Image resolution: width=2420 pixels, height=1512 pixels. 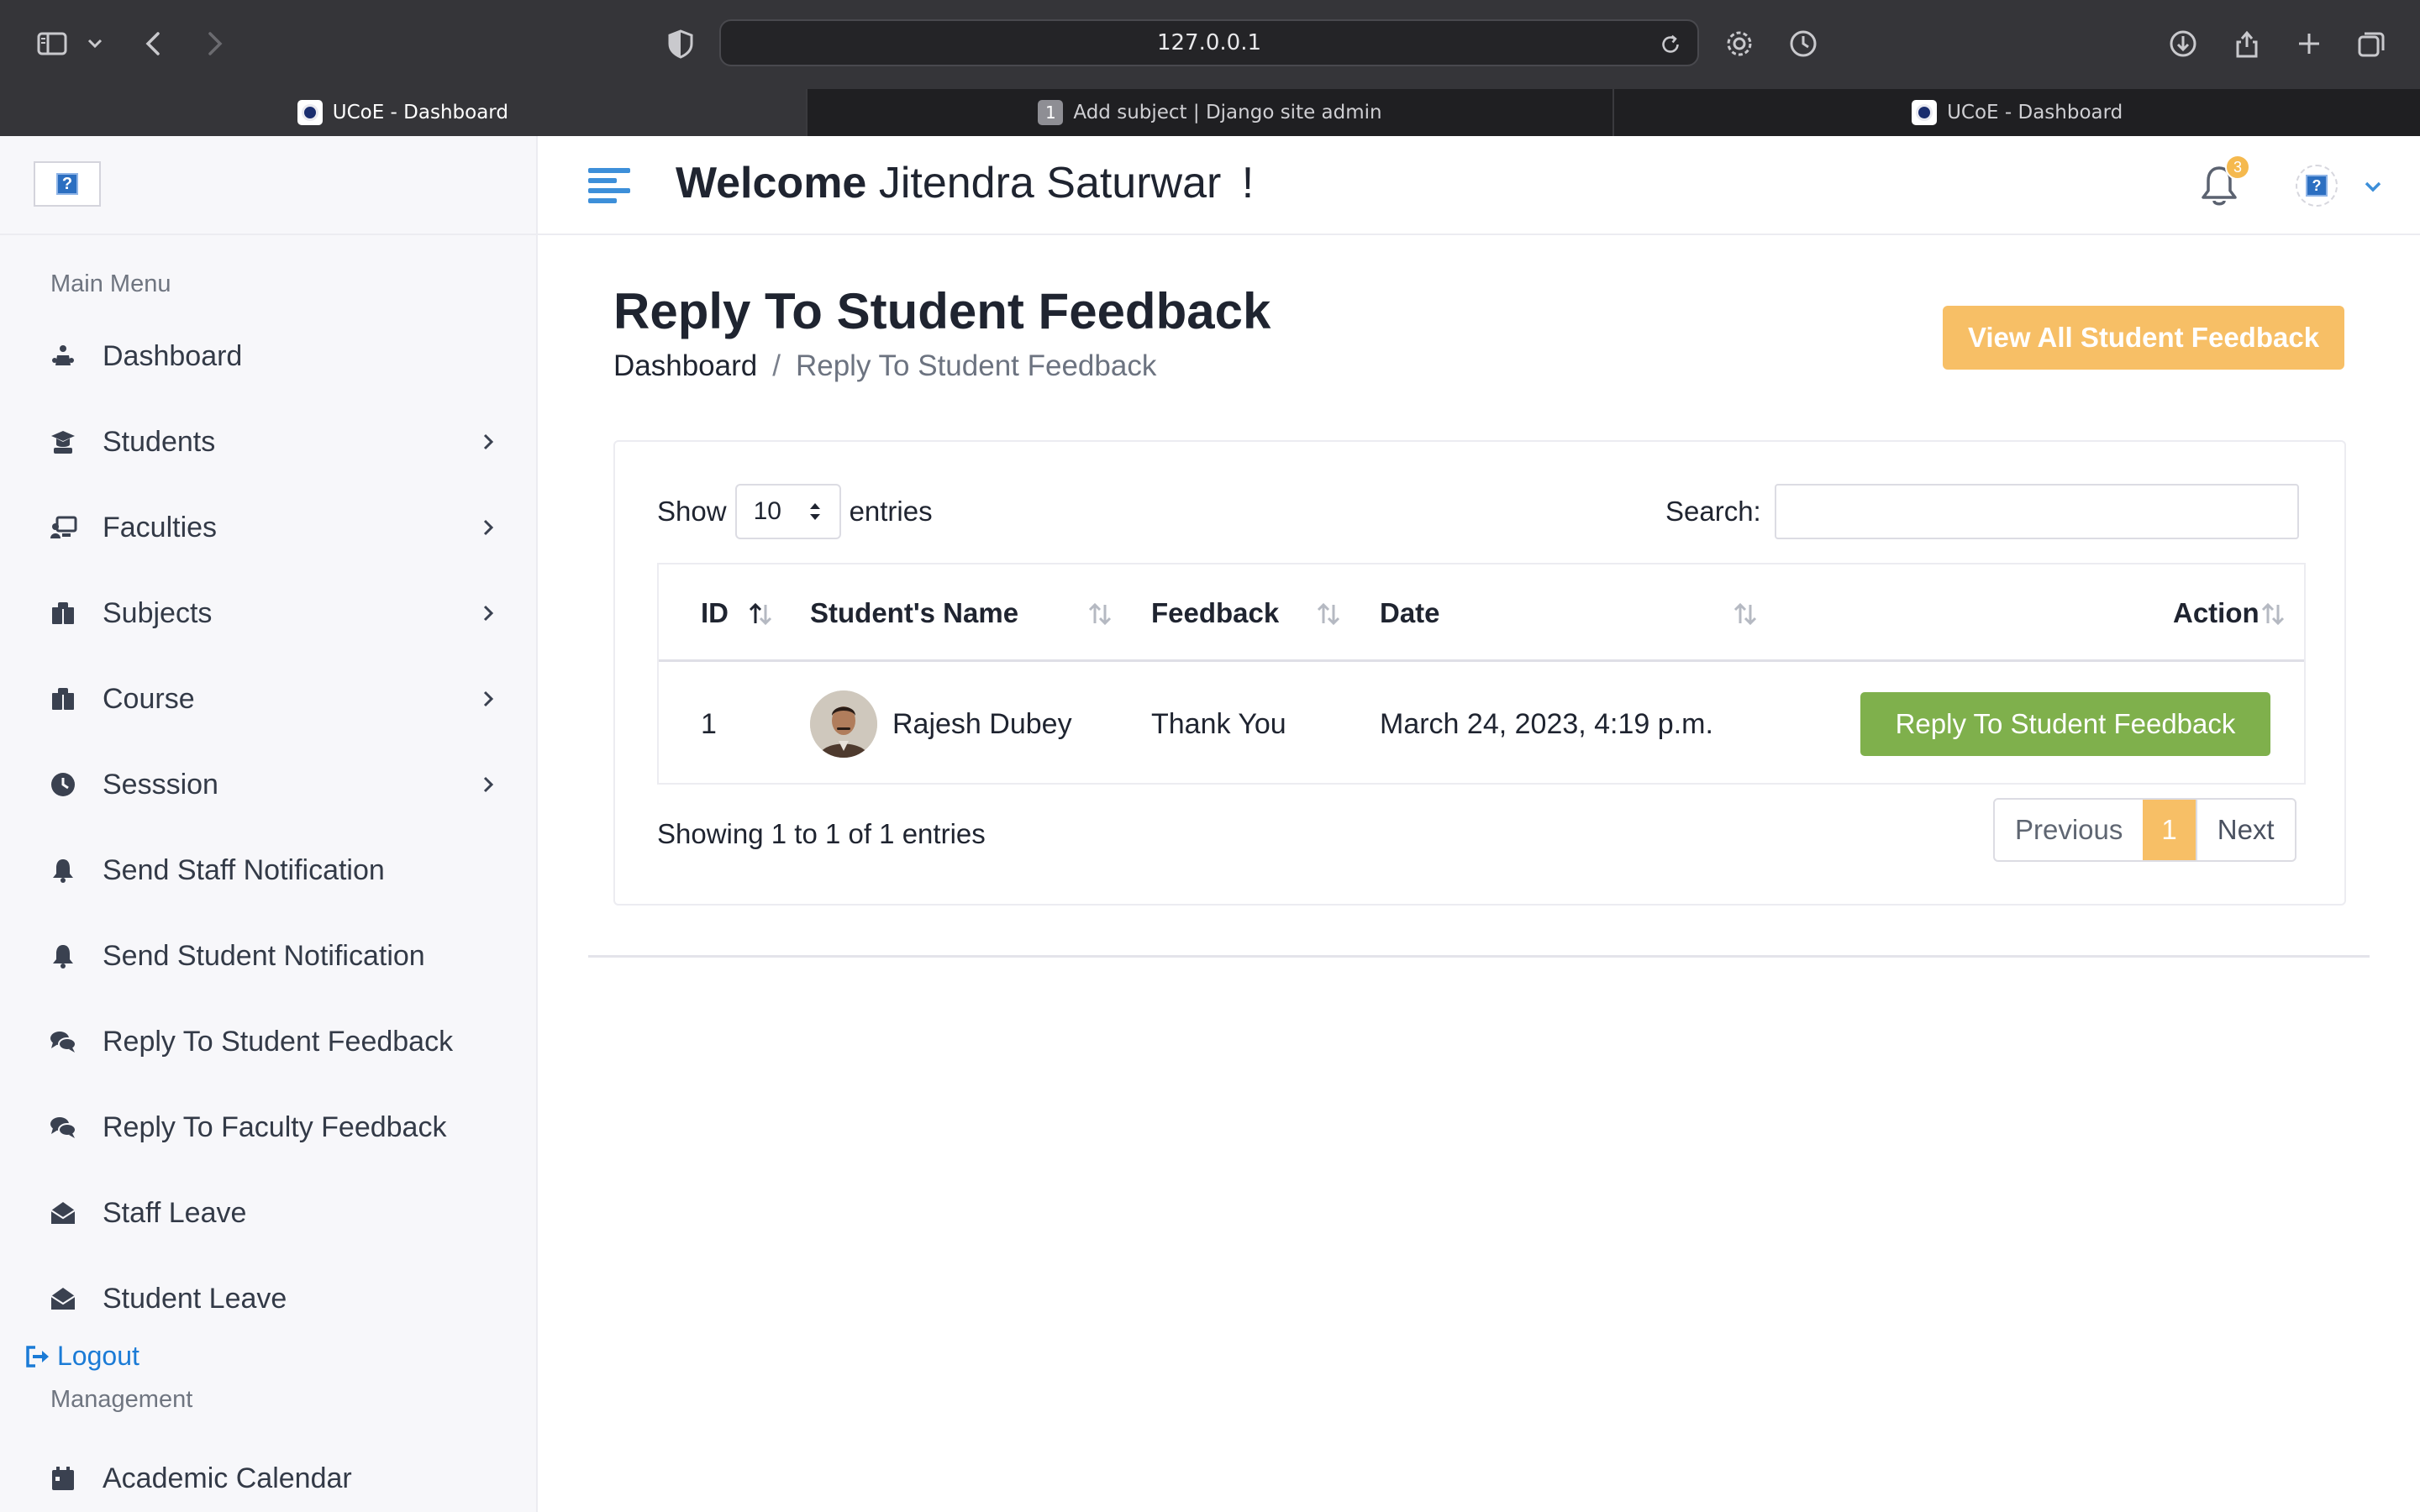 I want to click on cell-id: 1, so click(x=709, y=723).